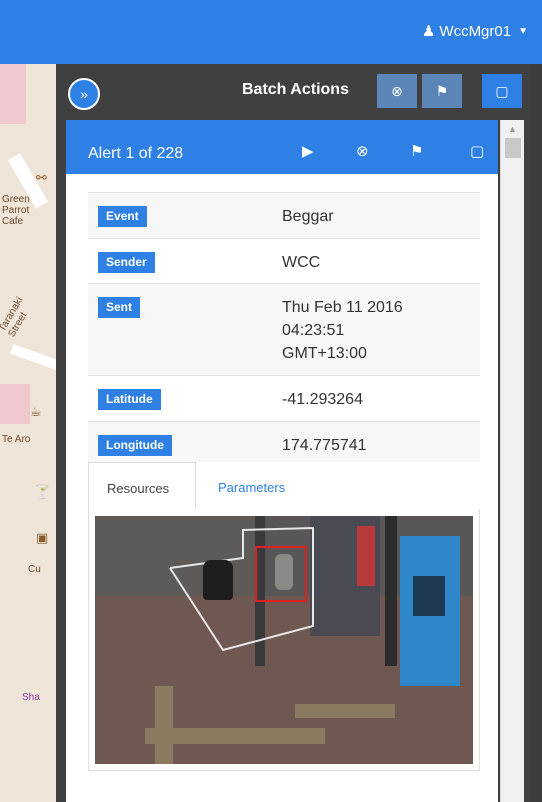  What do you see at coordinates (16, 199) in the screenshot?
I see `map-label: Green` at bounding box center [16, 199].